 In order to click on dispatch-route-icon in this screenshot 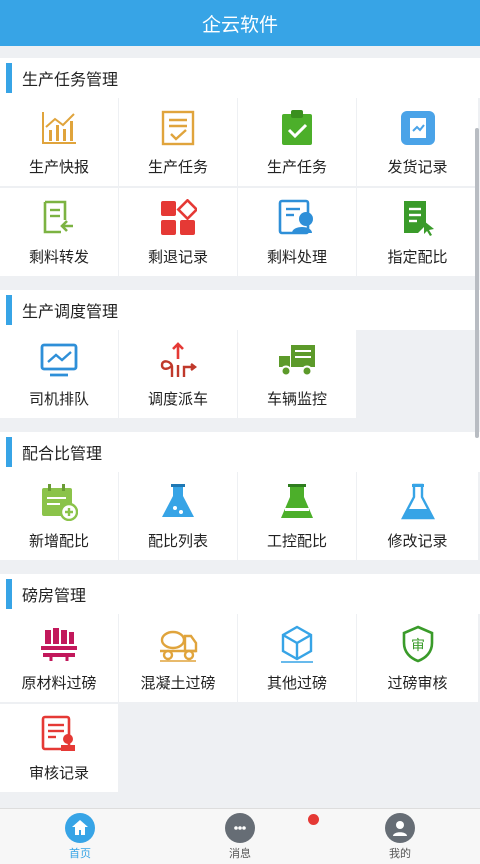, I will do `click(178, 360)`.